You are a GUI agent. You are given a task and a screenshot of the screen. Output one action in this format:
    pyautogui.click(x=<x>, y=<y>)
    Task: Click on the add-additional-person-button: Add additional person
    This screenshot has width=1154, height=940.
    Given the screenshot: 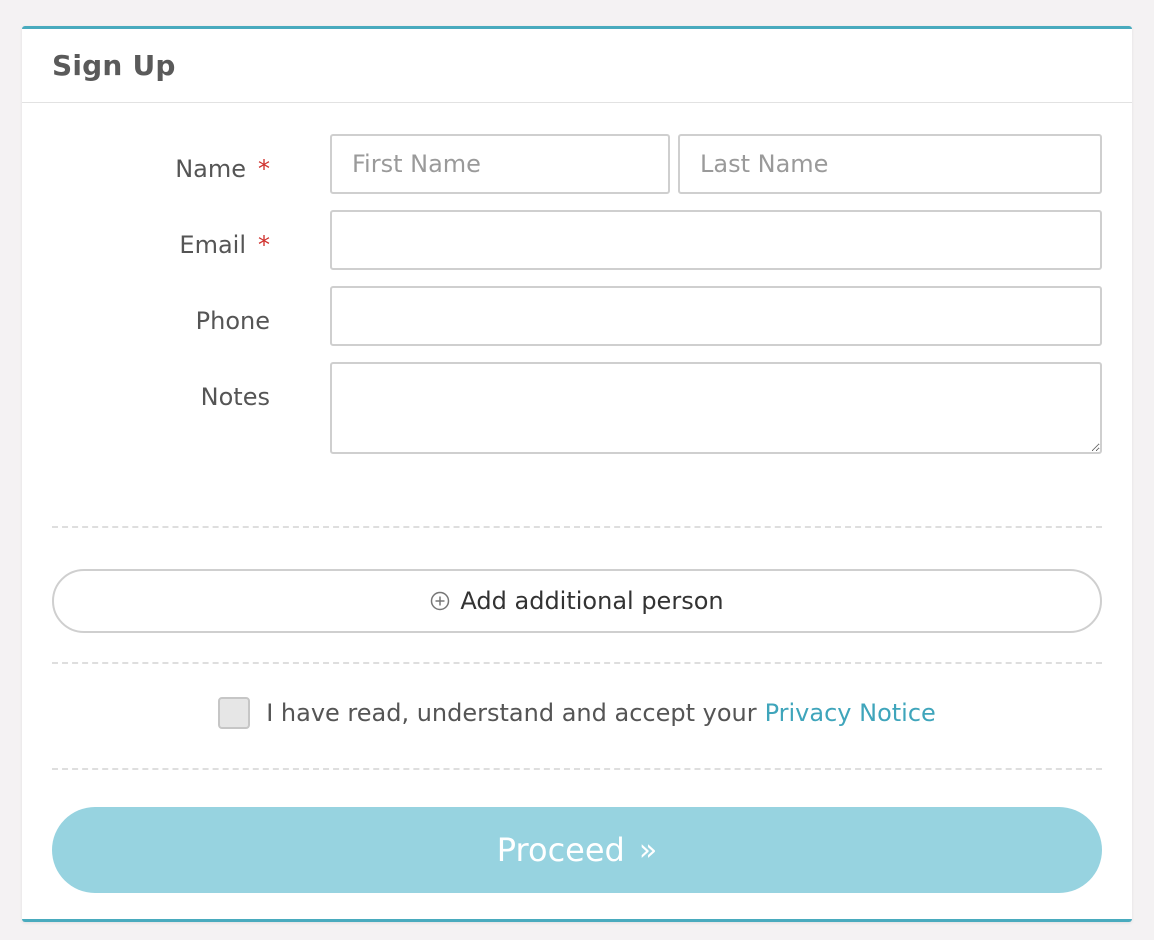 What is the action you would take?
    pyautogui.click(x=577, y=601)
    